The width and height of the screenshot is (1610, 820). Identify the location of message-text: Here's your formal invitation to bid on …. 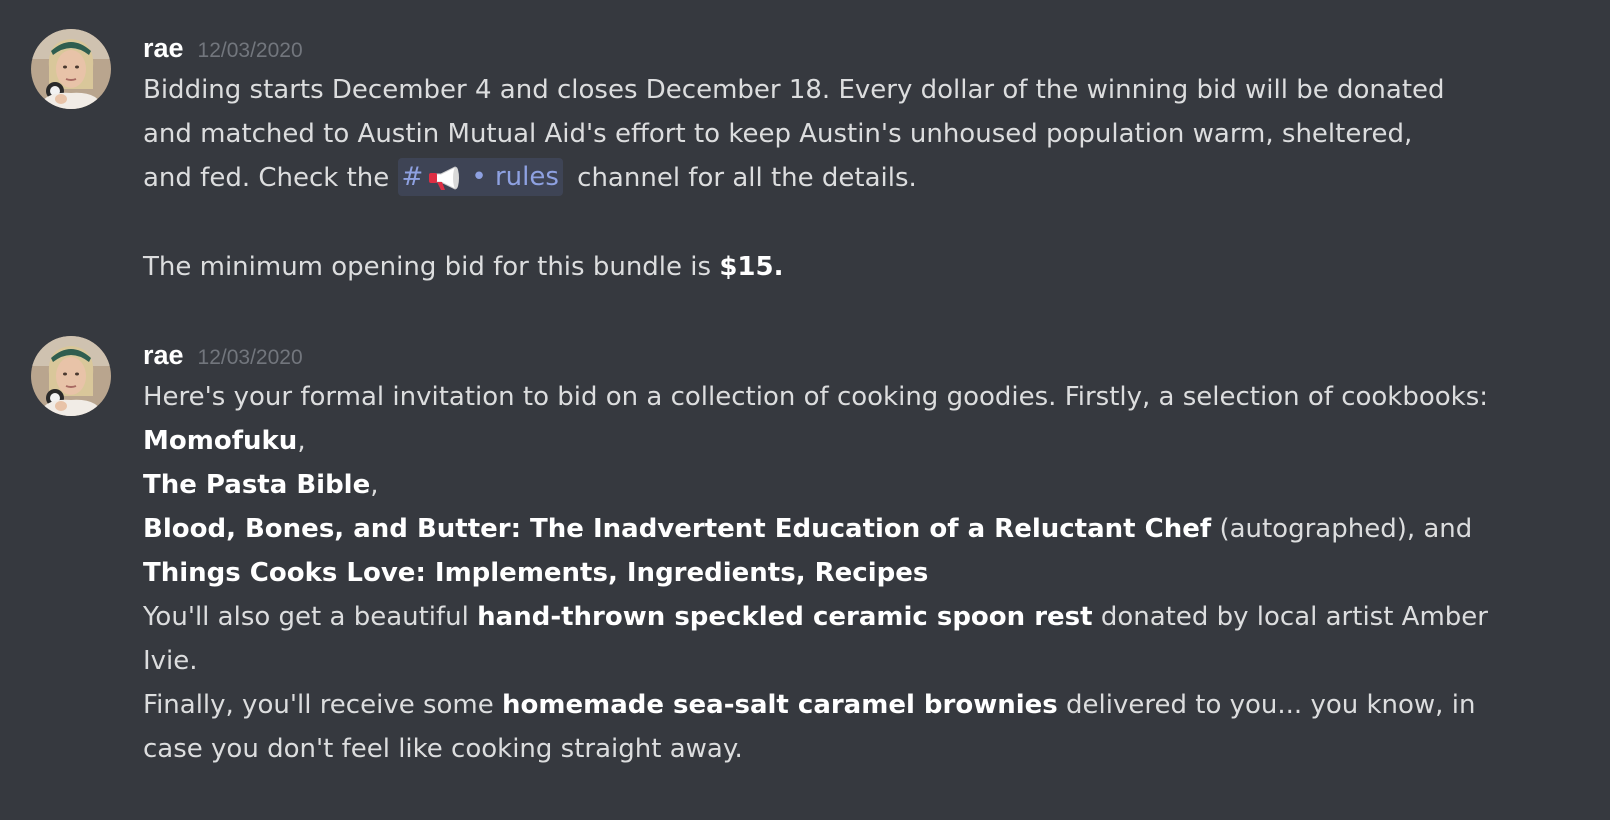
(816, 397).